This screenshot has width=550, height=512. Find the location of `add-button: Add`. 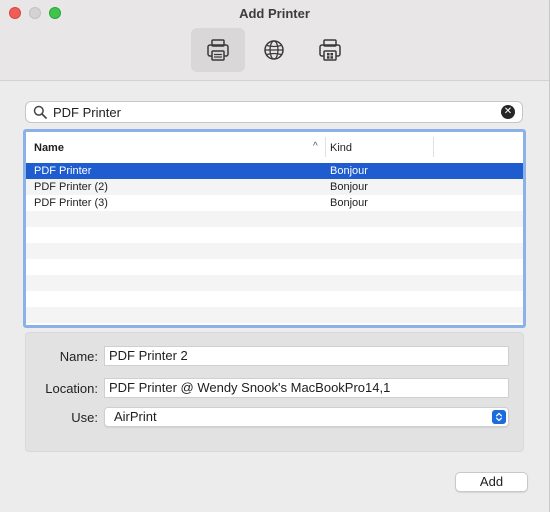

add-button: Add is located at coordinates (491, 482).